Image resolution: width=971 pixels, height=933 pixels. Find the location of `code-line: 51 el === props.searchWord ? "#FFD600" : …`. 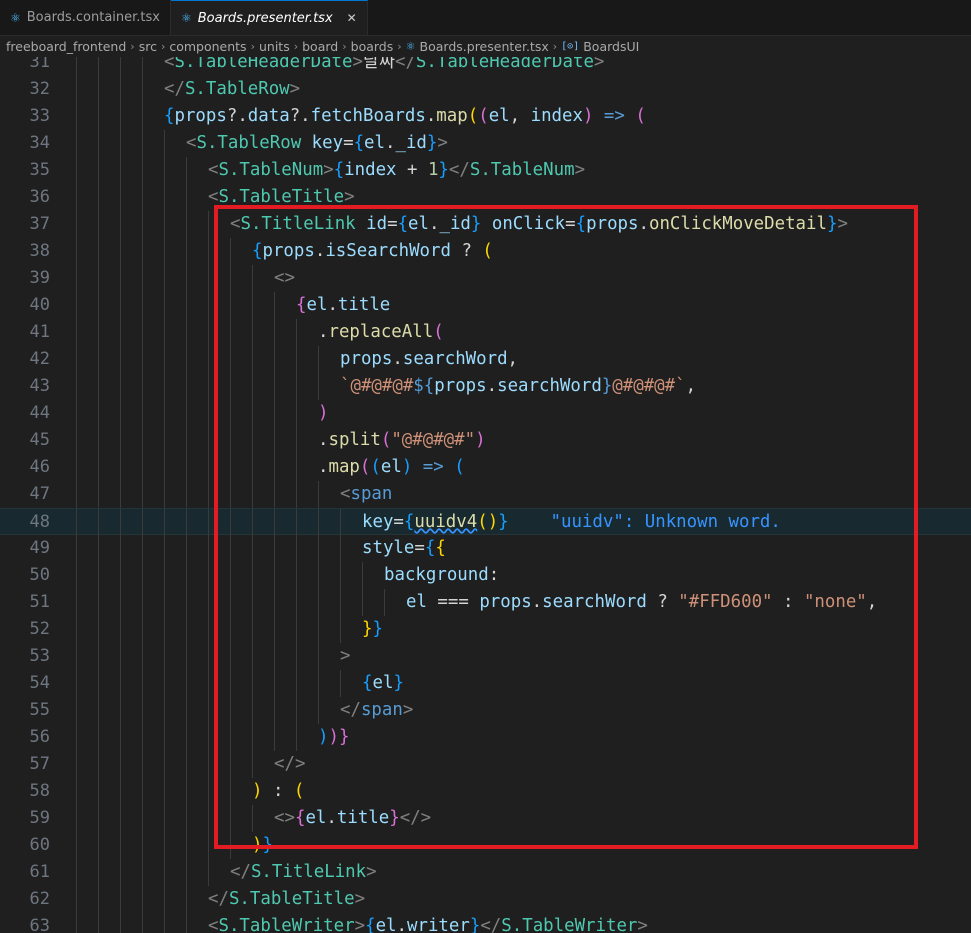

code-line: 51 el === props.searchWord ? "#FFD600" : … is located at coordinates (485, 602).